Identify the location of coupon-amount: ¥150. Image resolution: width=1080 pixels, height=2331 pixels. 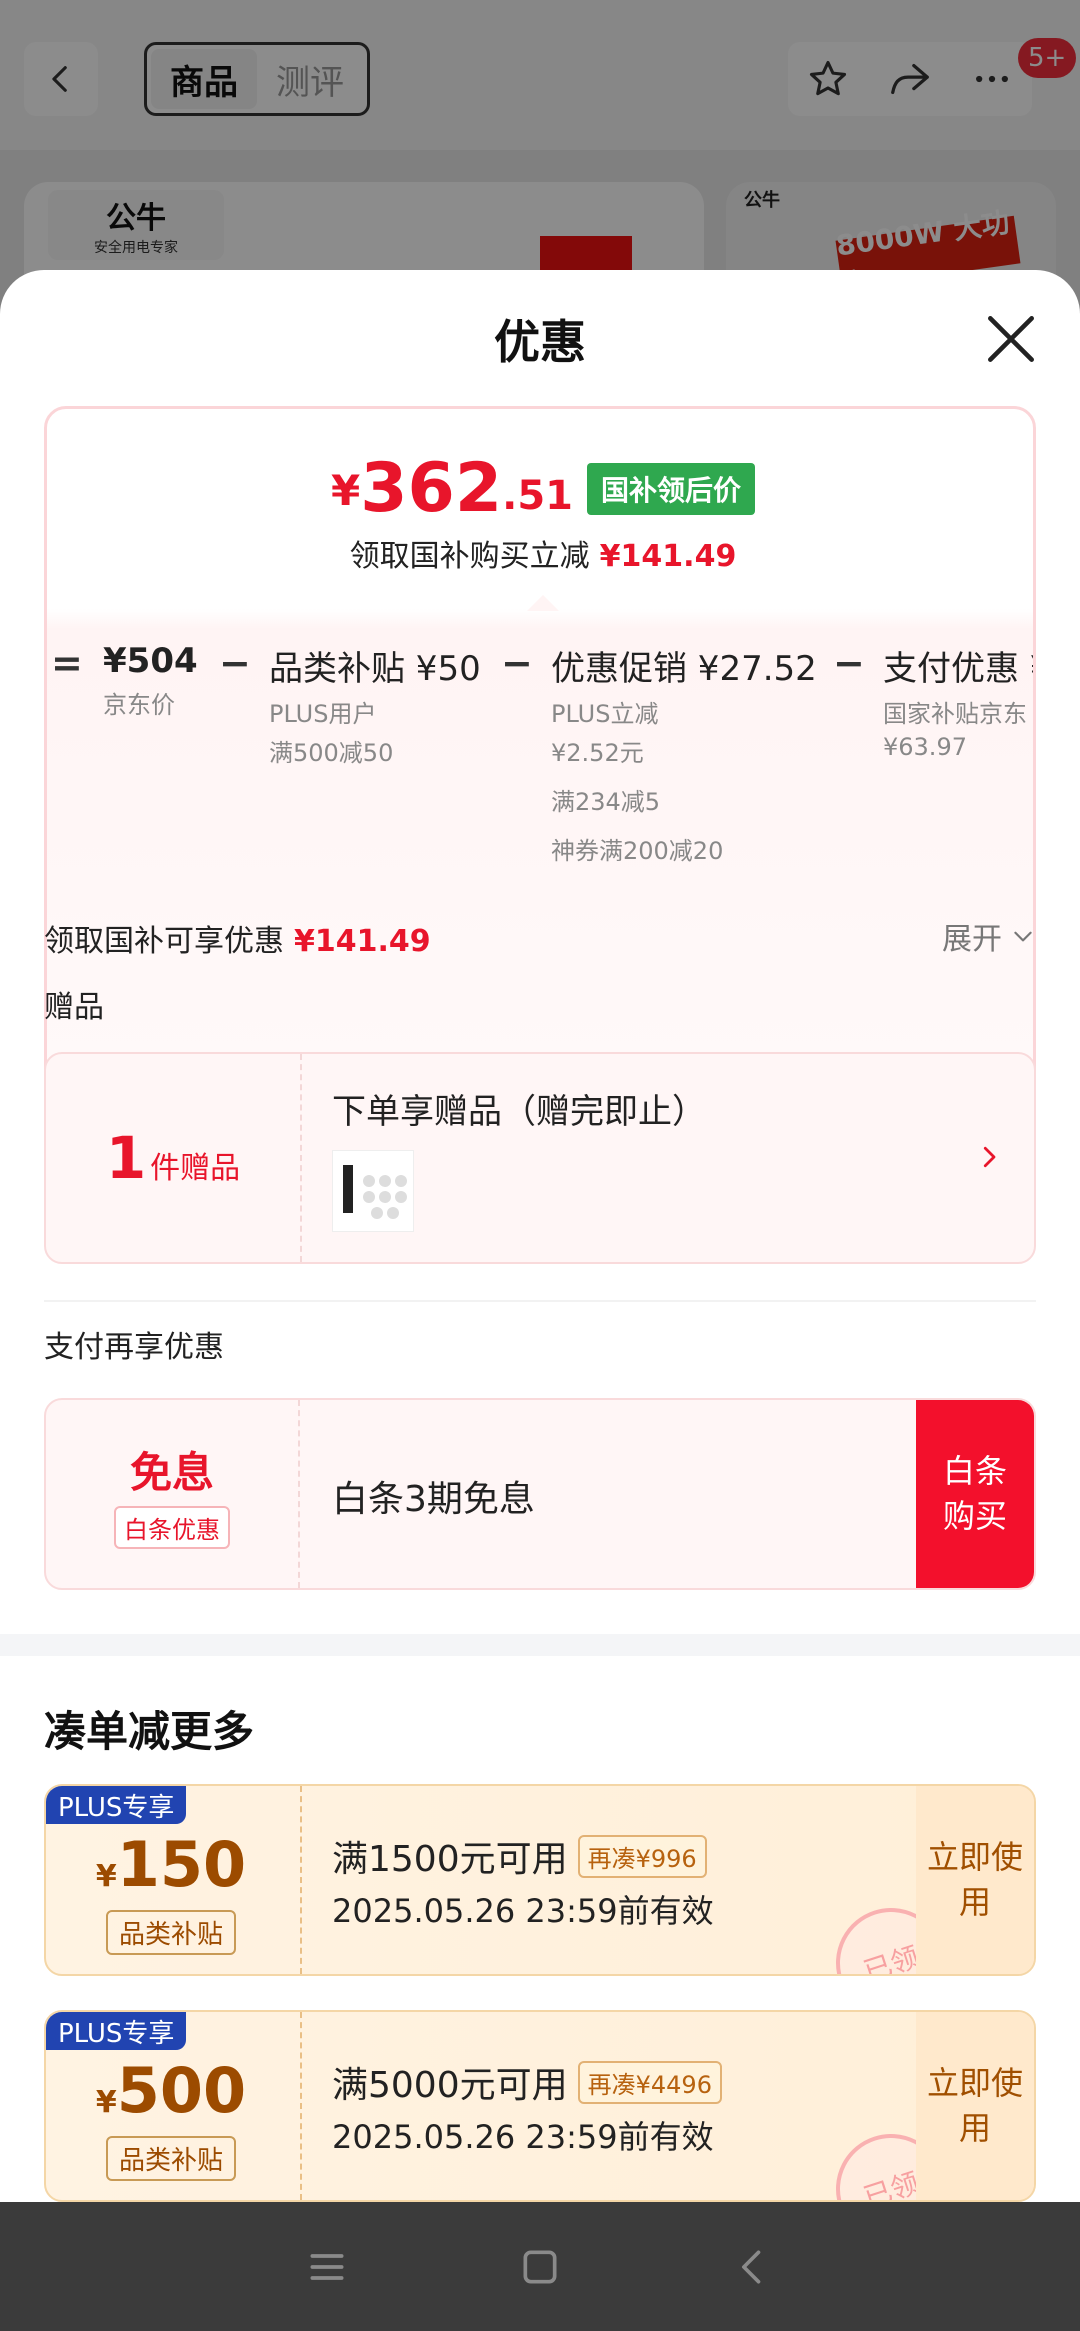
(171, 1864).